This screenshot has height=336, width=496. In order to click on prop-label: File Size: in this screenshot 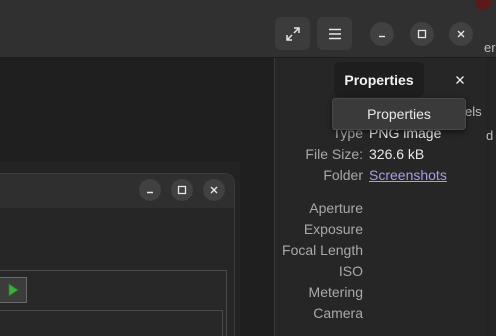, I will do `click(334, 154)`.